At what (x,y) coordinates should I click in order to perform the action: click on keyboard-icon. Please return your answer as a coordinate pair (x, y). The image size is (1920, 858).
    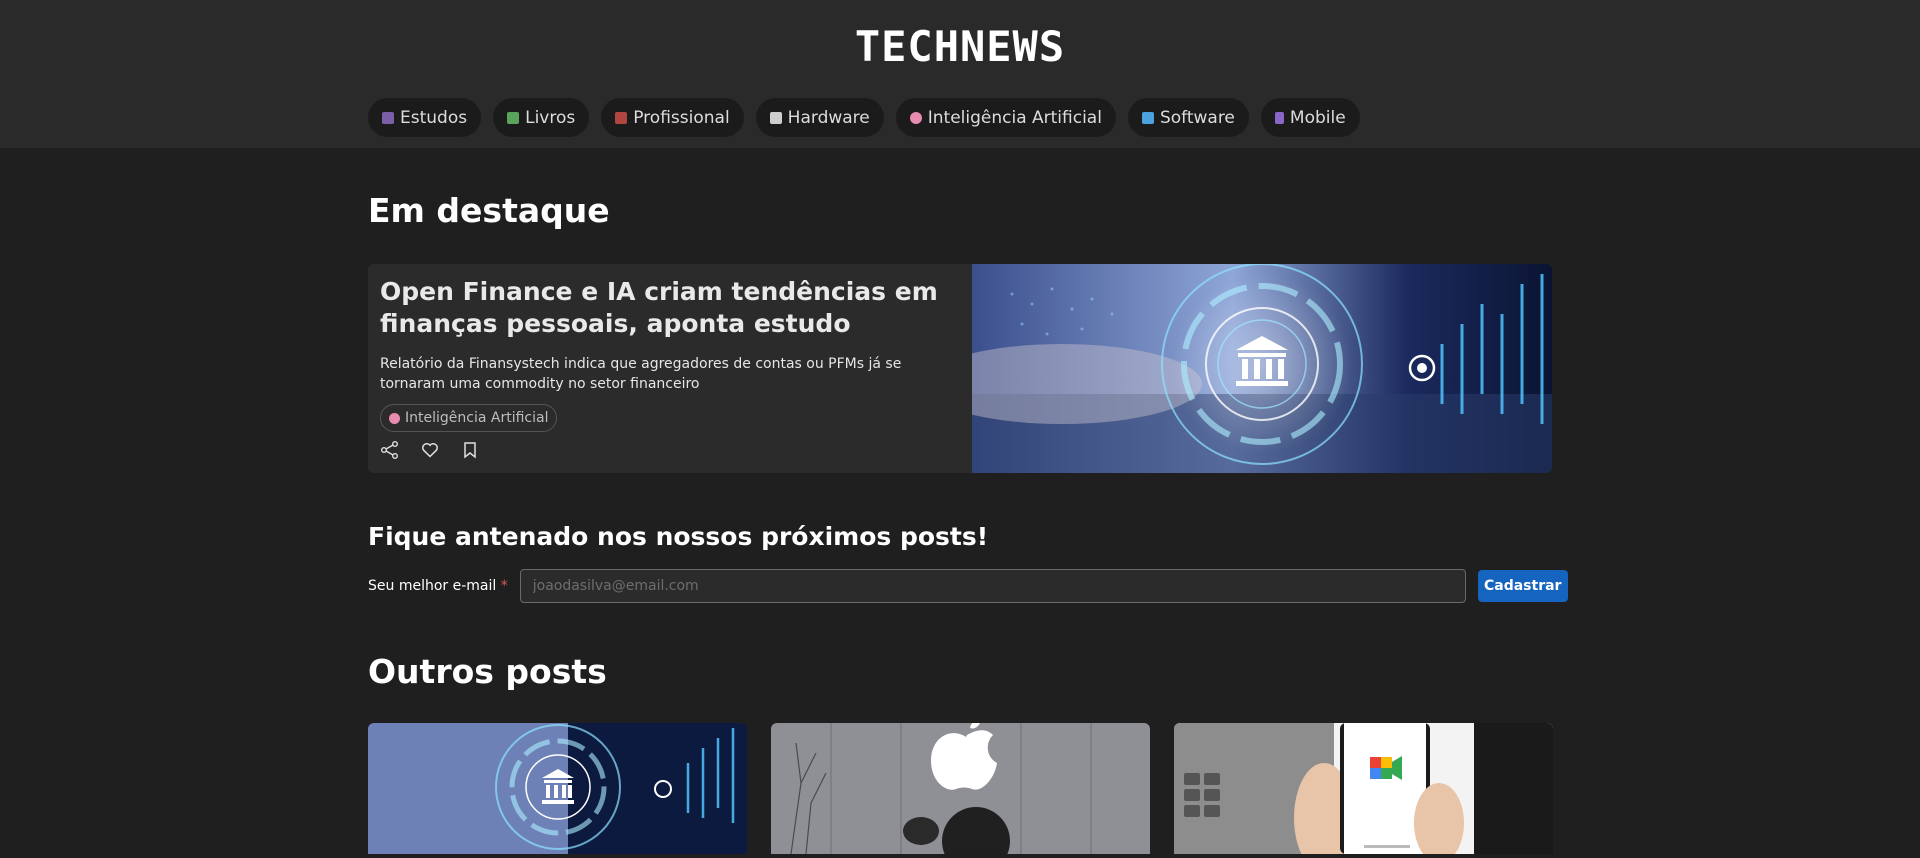
    Looking at the image, I should click on (775, 117).